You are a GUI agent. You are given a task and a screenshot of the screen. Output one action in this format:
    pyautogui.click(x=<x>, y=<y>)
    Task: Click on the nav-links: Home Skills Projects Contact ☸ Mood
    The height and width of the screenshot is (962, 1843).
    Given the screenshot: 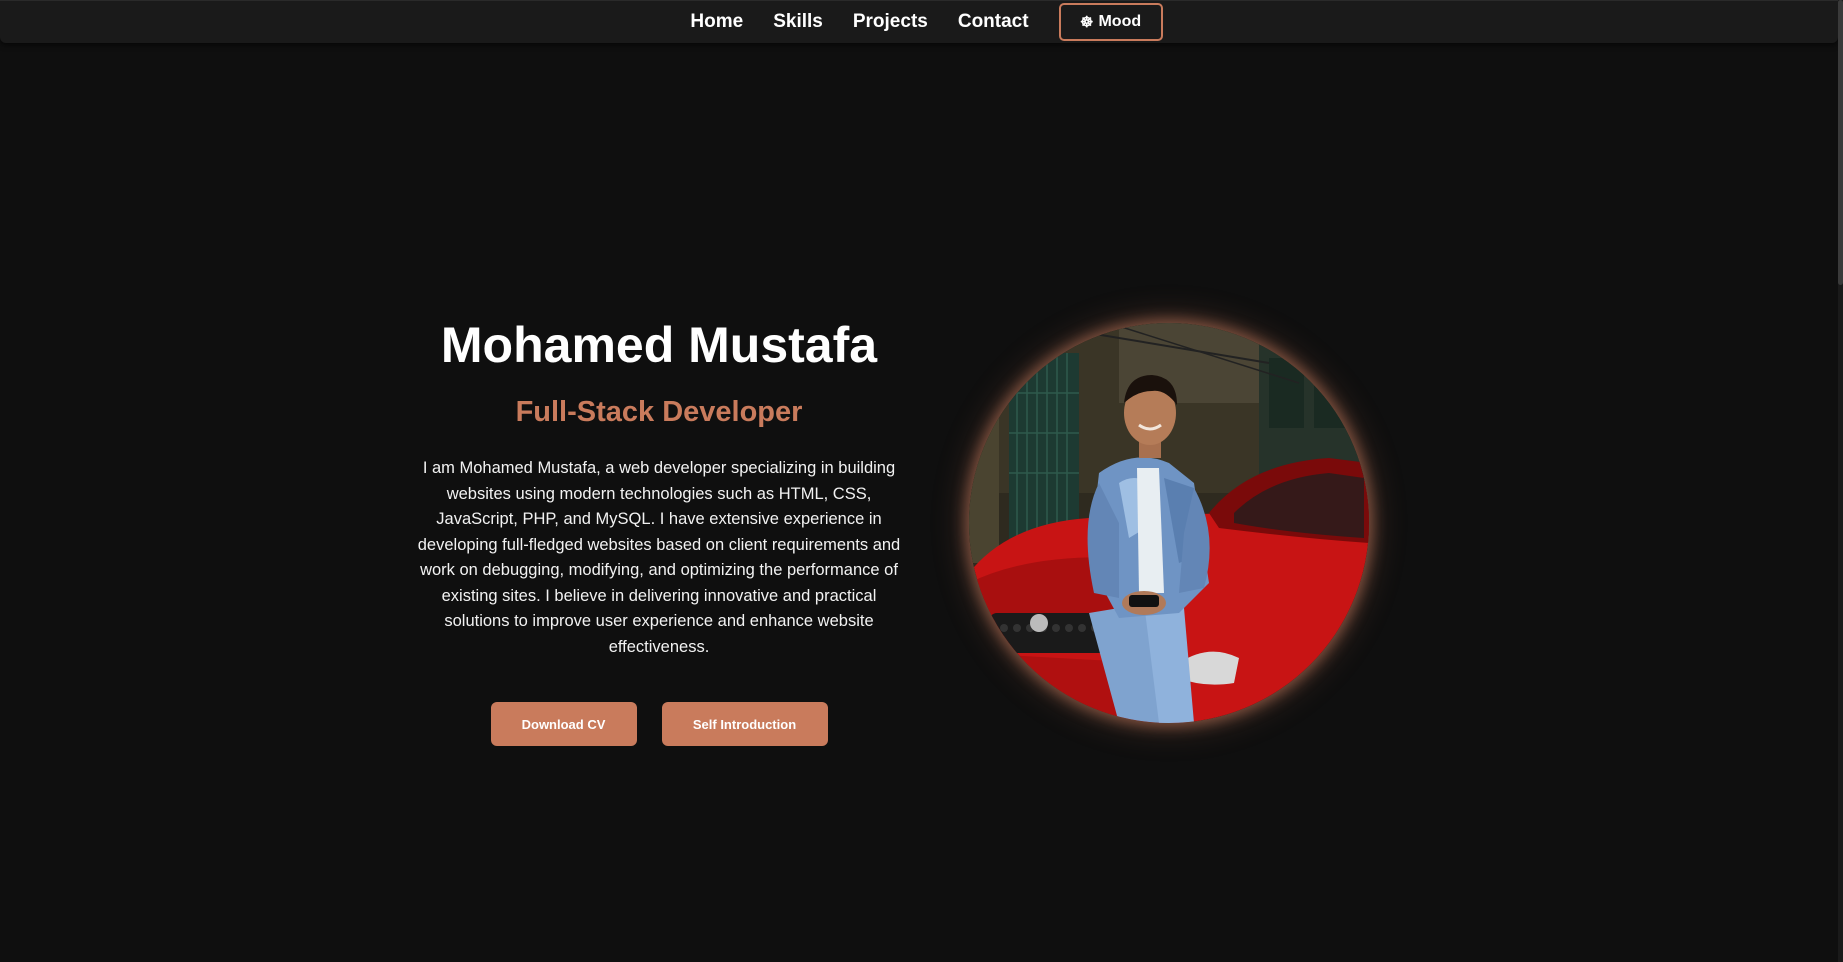 What is the action you would take?
    pyautogui.click(x=919, y=22)
    